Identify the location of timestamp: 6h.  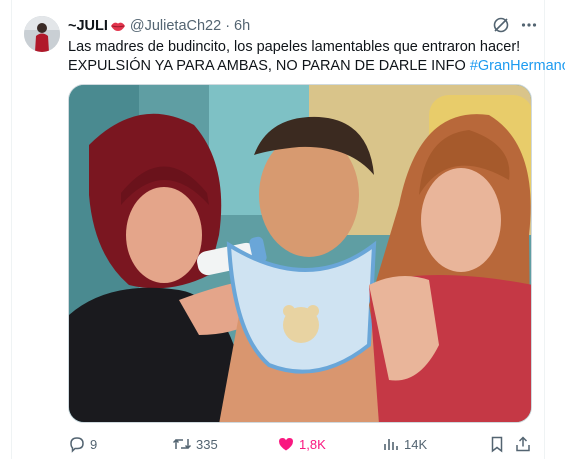
(242, 26).